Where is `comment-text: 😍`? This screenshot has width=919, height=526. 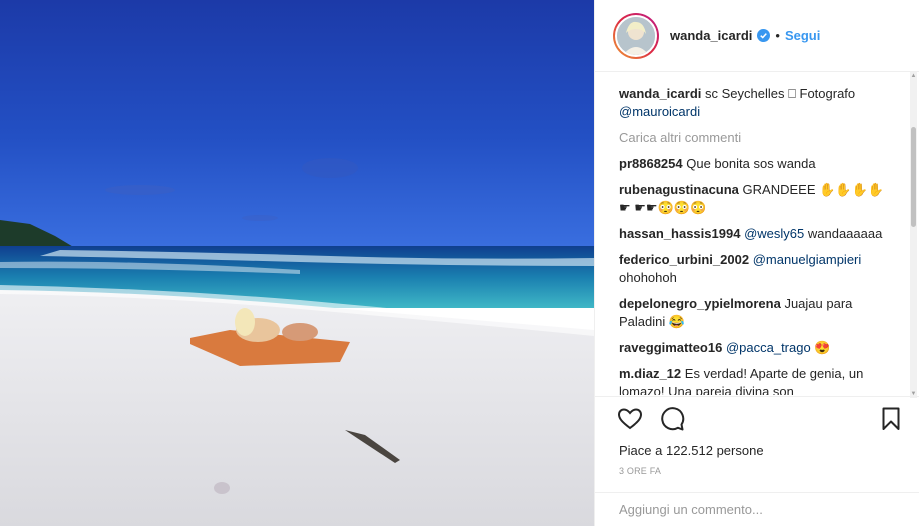 comment-text: 😍 is located at coordinates (822, 347).